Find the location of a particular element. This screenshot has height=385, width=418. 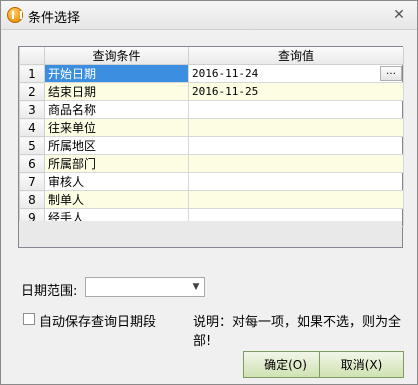

close-icon: ✕ is located at coordinates (399, 15).